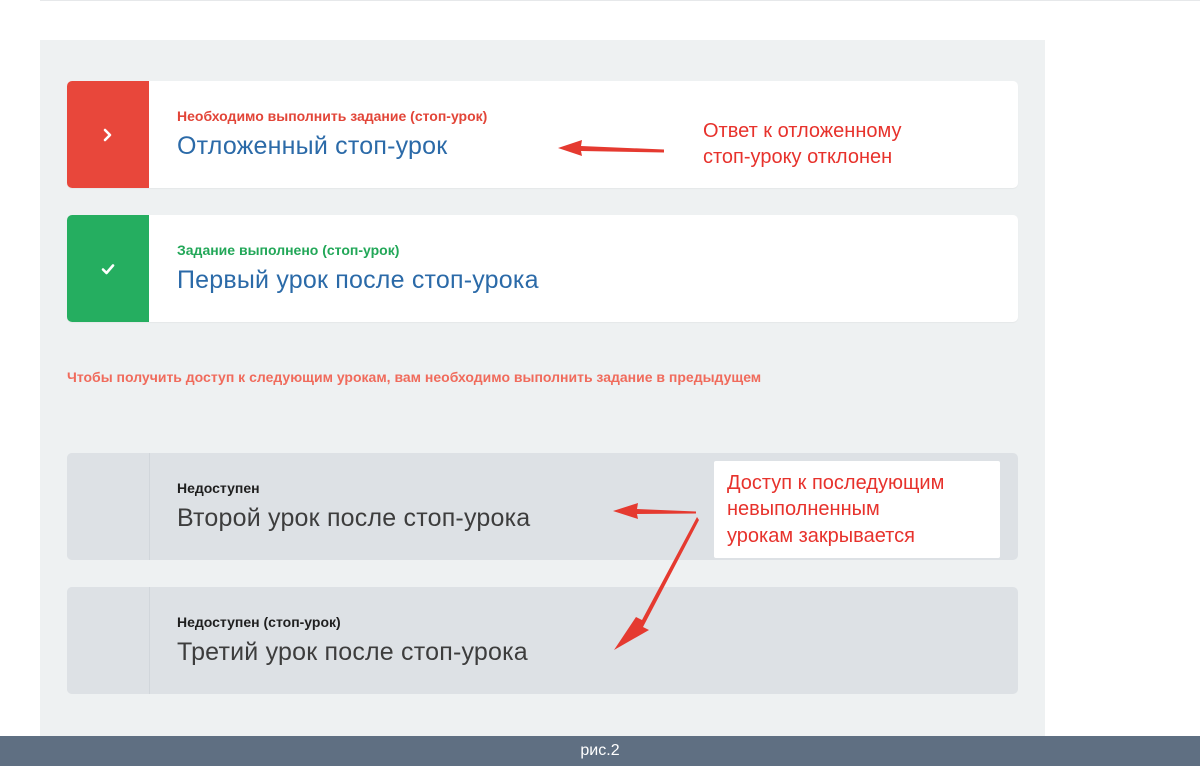 The image size is (1200, 766). I want to click on arrow-to-second-lesson, so click(654, 511).